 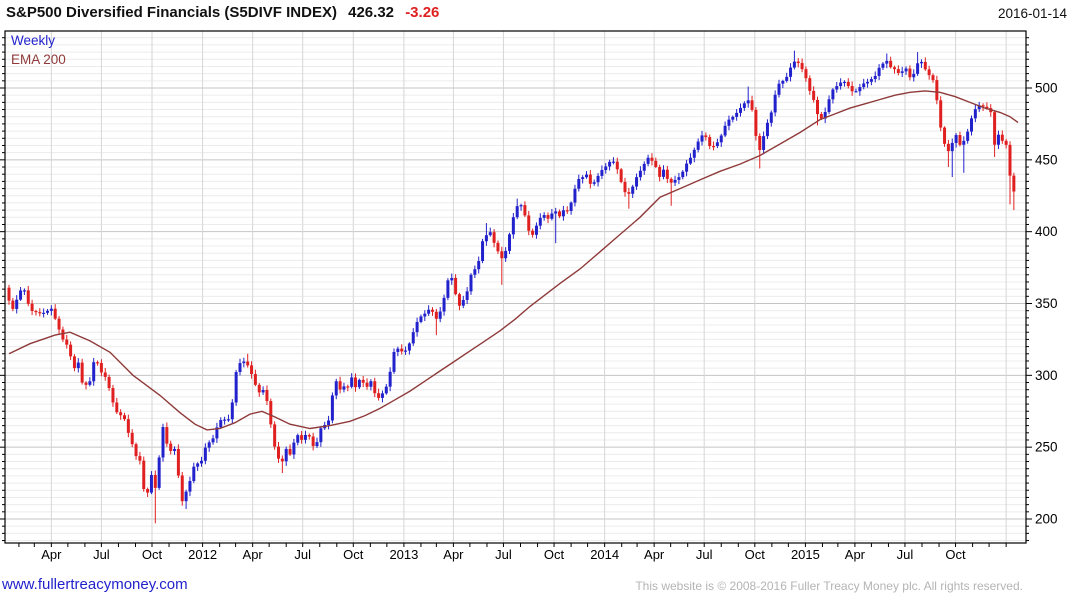 I want to click on x-axis-label: 2014, so click(x=604, y=554).